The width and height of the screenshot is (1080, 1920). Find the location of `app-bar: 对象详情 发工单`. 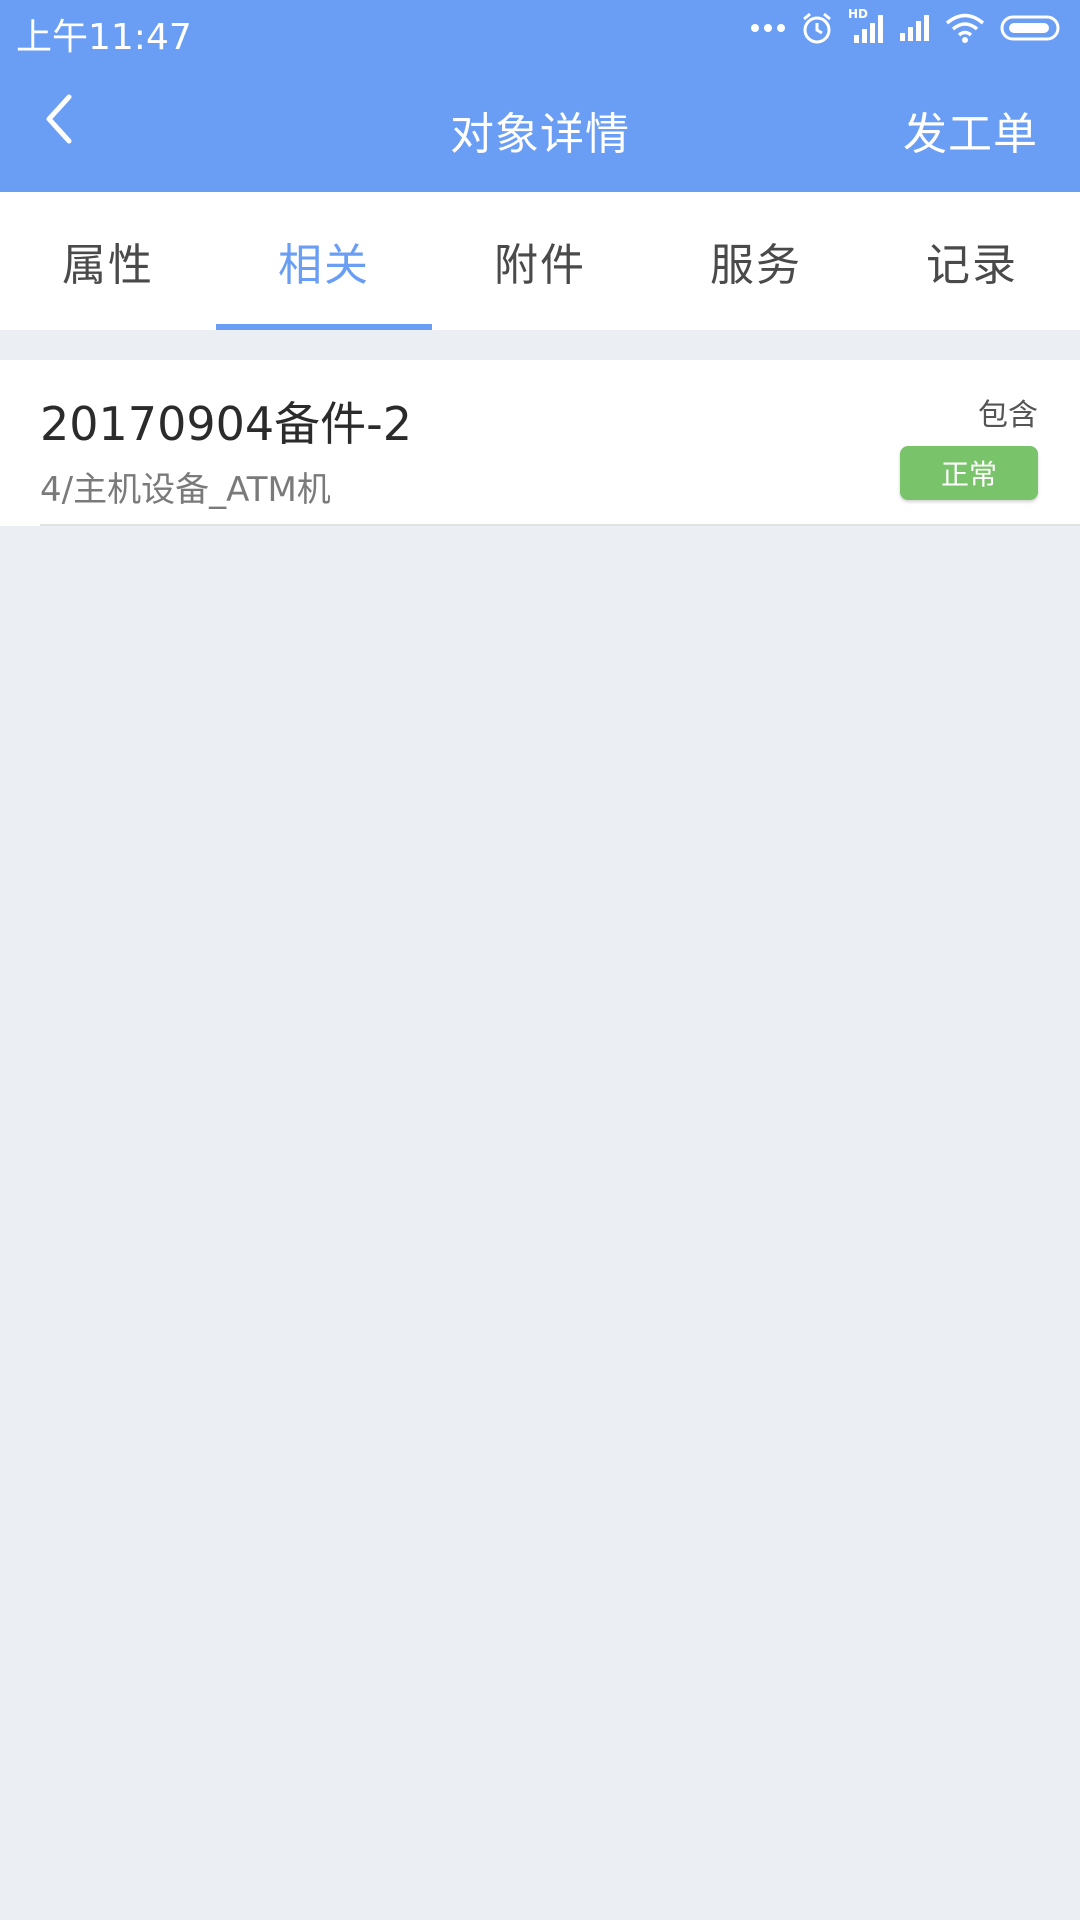

app-bar: 对象详情 发工单 is located at coordinates (540, 124).